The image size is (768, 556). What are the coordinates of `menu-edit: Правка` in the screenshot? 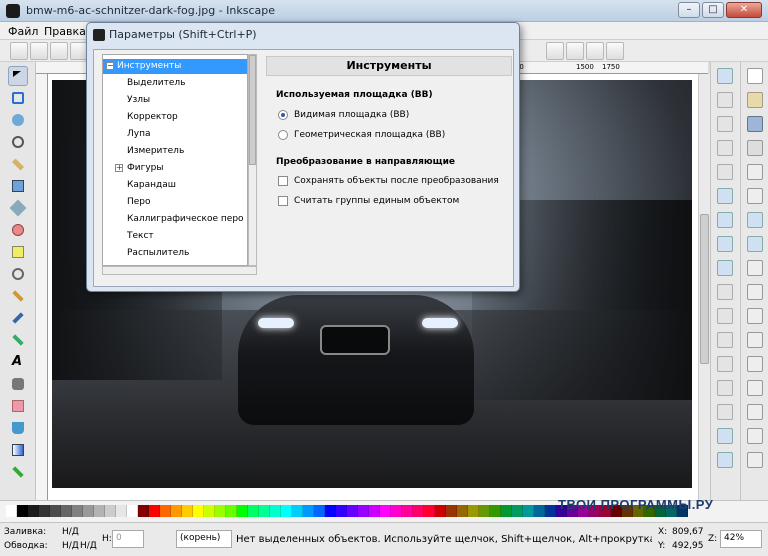 It's located at (65, 31).